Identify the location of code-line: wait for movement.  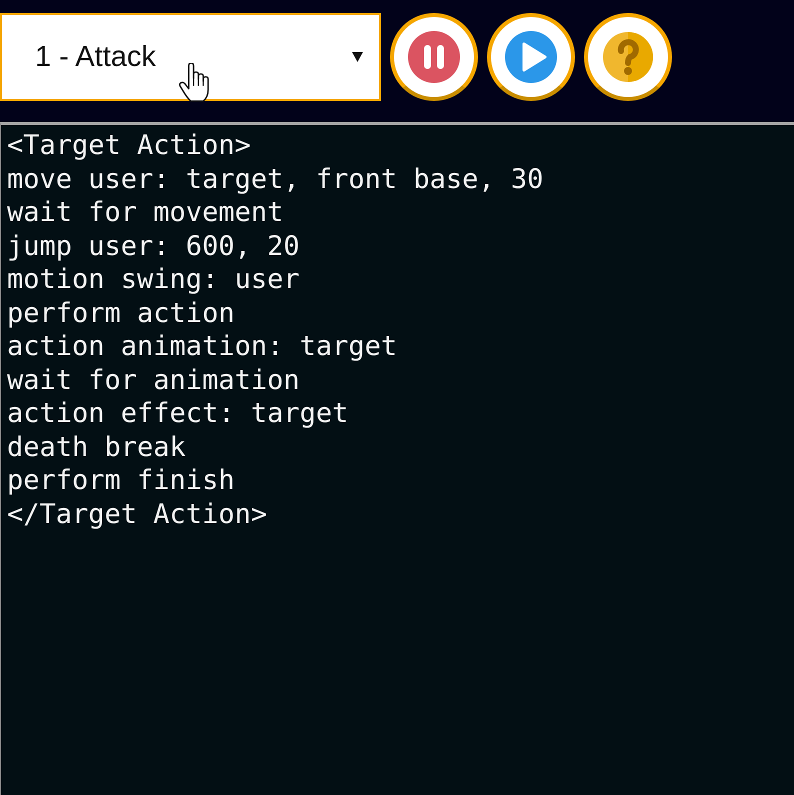
(145, 213).